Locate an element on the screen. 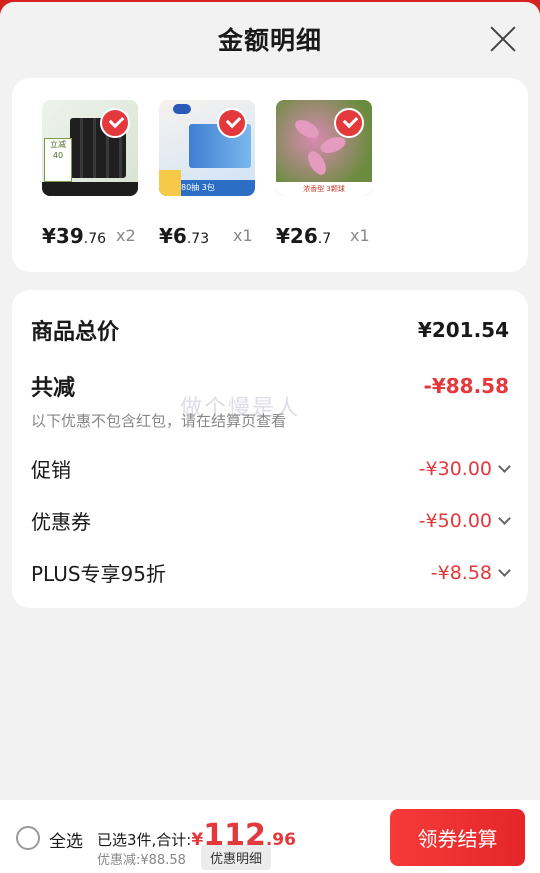  price-decimal: .73 is located at coordinates (198, 239).